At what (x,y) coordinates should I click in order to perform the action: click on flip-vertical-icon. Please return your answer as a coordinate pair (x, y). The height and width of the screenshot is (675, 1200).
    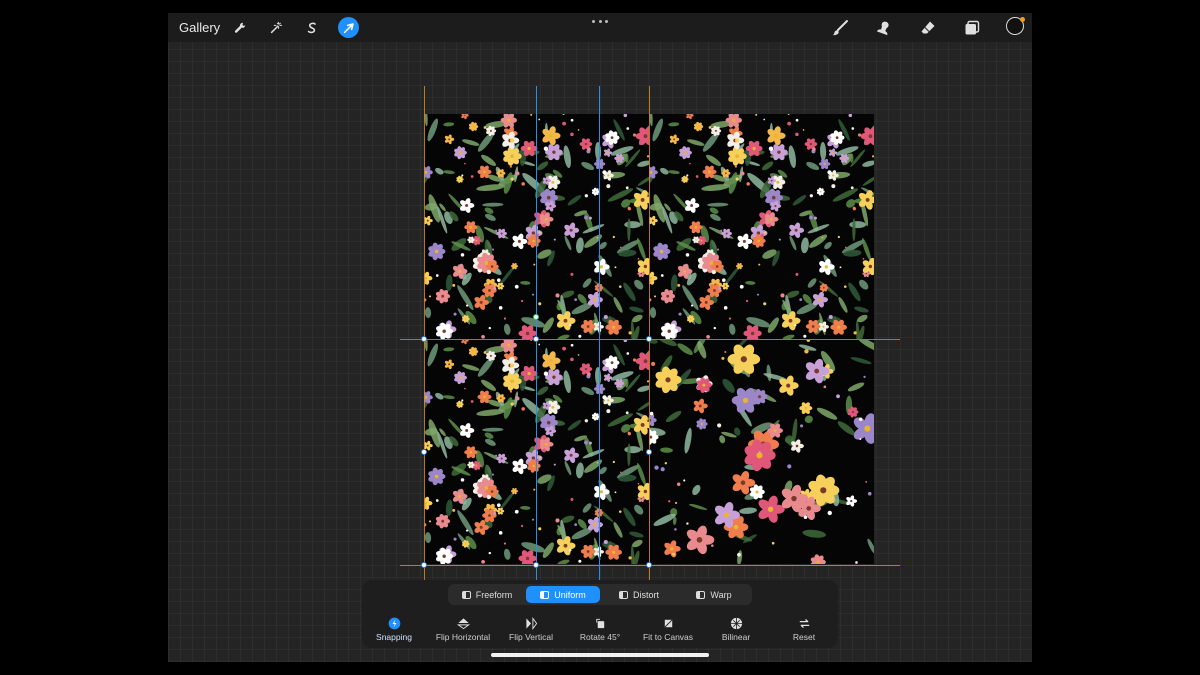
    Looking at the image, I should click on (531, 623).